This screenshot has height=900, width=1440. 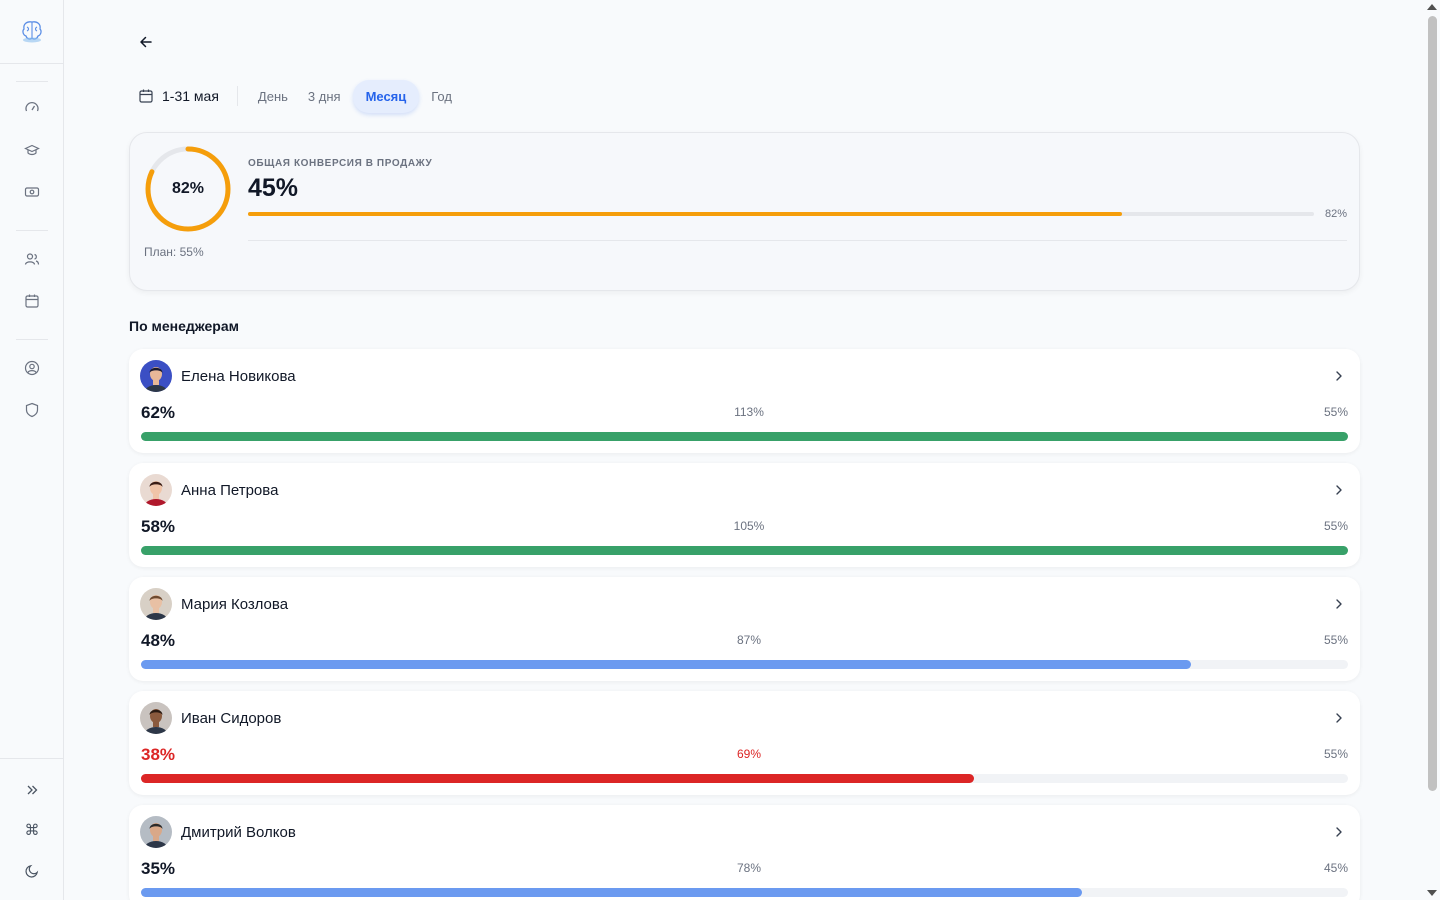 What do you see at coordinates (744, 515) in the screenshot?
I see `manager-card: Анна Петрова 58% 105% 55%` at bounding box center [744, 515].